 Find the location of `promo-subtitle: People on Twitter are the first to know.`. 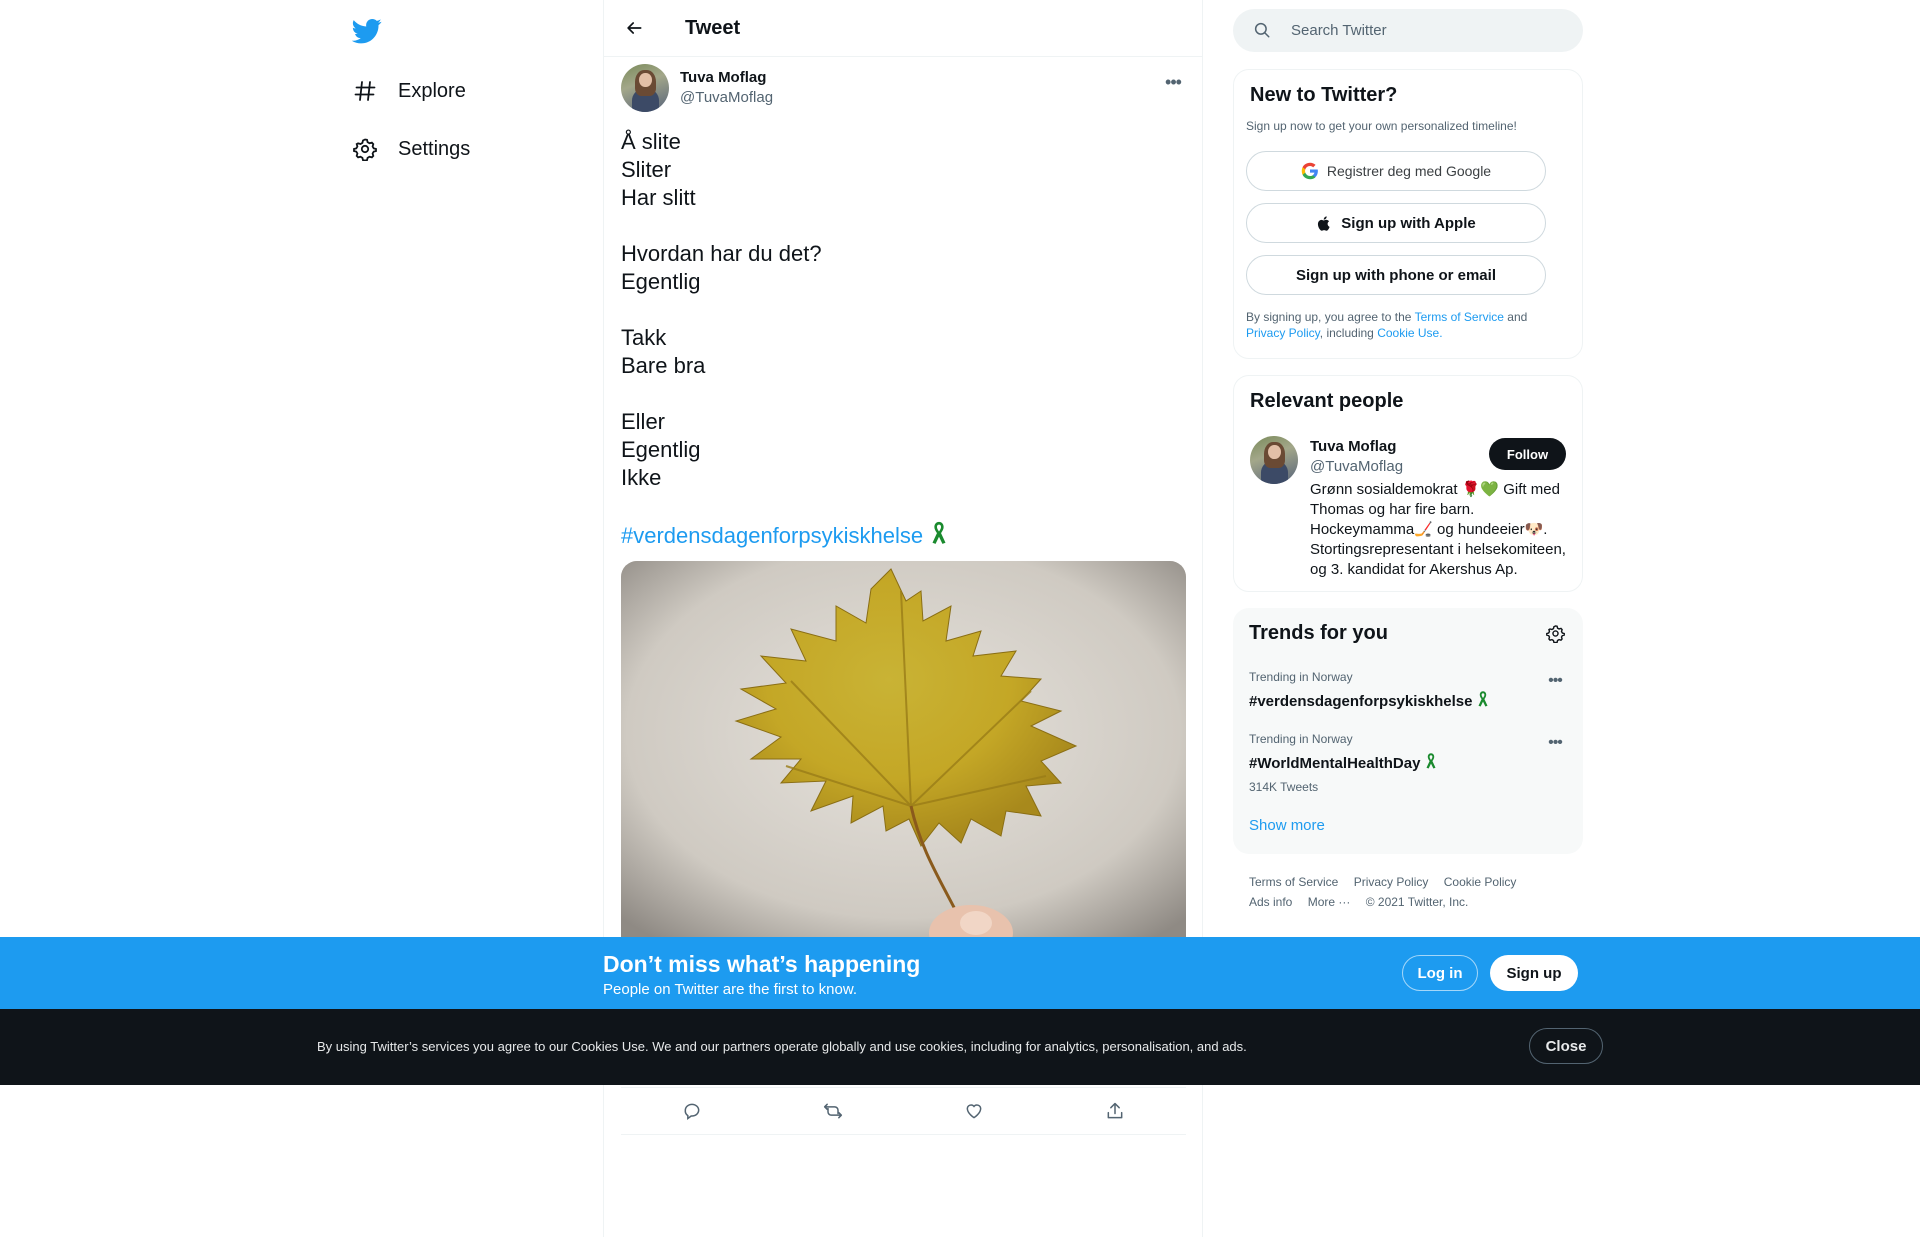

promo-subtitle: People on Twitter are the first to know. is located at coordinates (730, 989).